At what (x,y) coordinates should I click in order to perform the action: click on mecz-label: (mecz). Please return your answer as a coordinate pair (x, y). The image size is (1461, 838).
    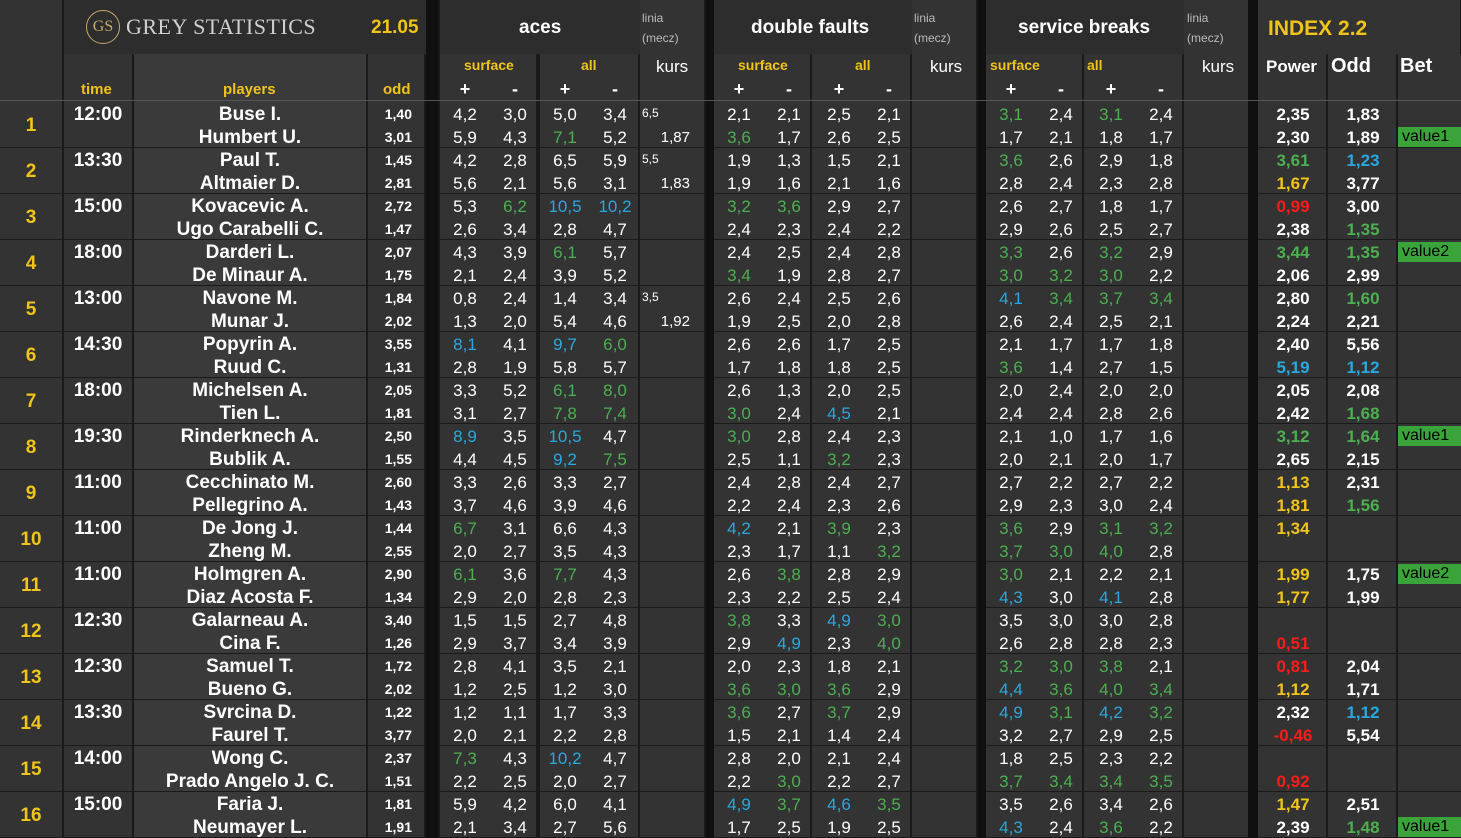
    Looking at the image, I should click on (660, 38).